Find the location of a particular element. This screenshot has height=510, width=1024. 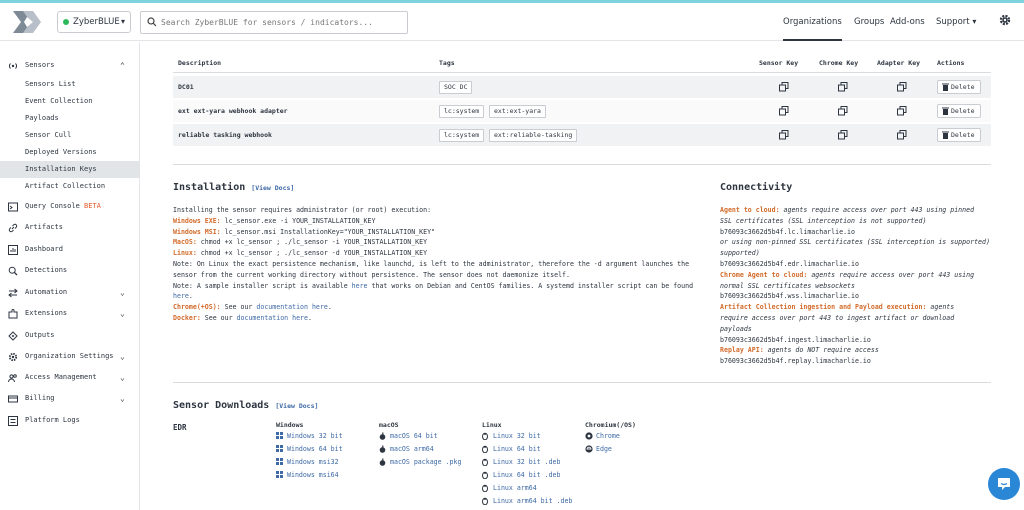

chat-button is located at coordinates (1004, 484).